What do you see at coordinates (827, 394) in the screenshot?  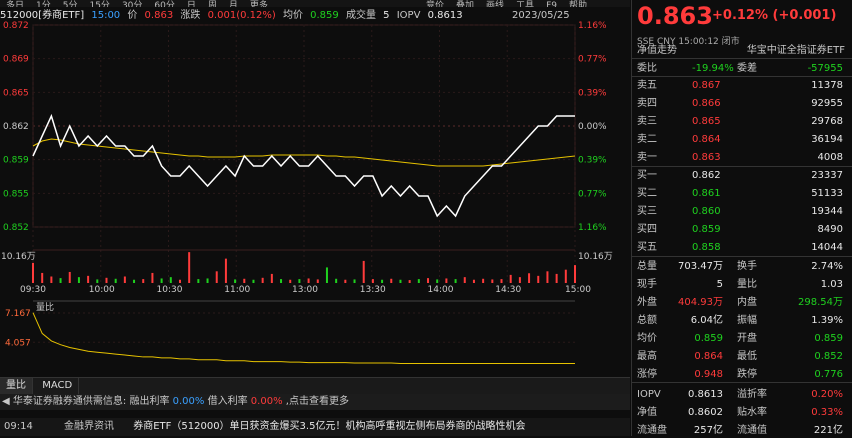 I see `stat-value: 0.20%` at bounding box center [827, 394].